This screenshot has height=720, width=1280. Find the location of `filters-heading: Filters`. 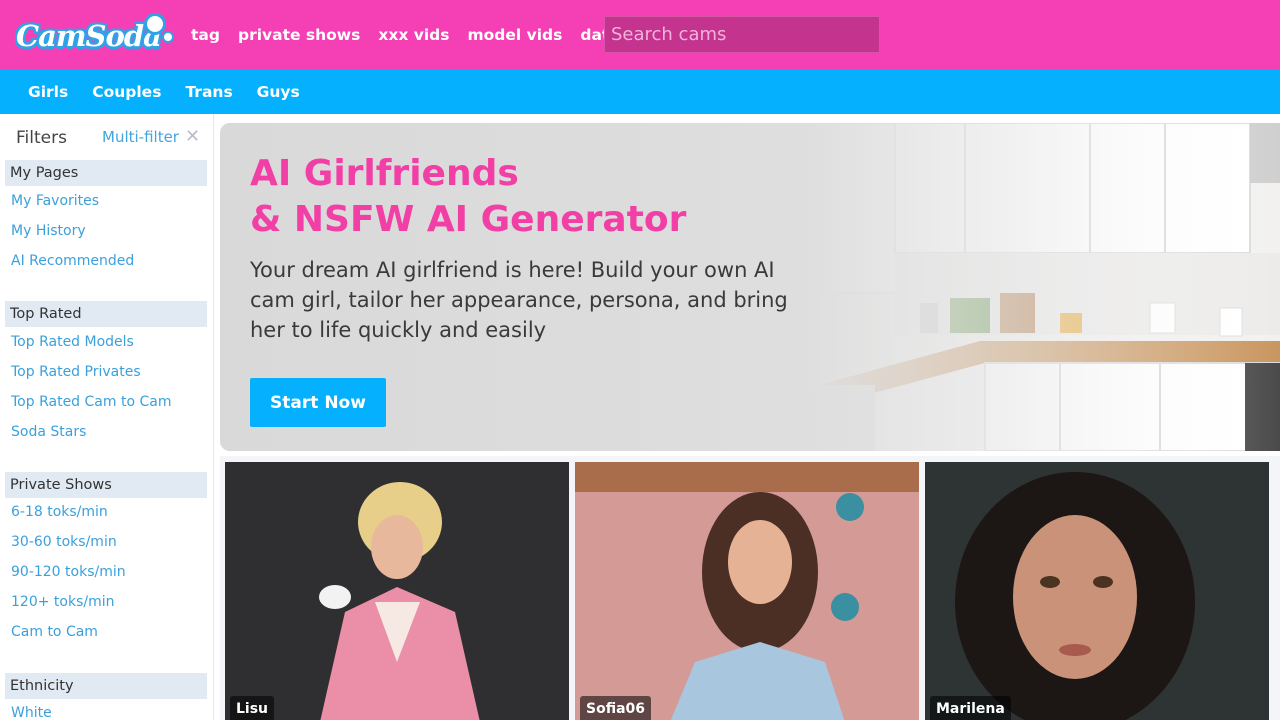

filters-heading: Filters is located at coordinates (41, 138).